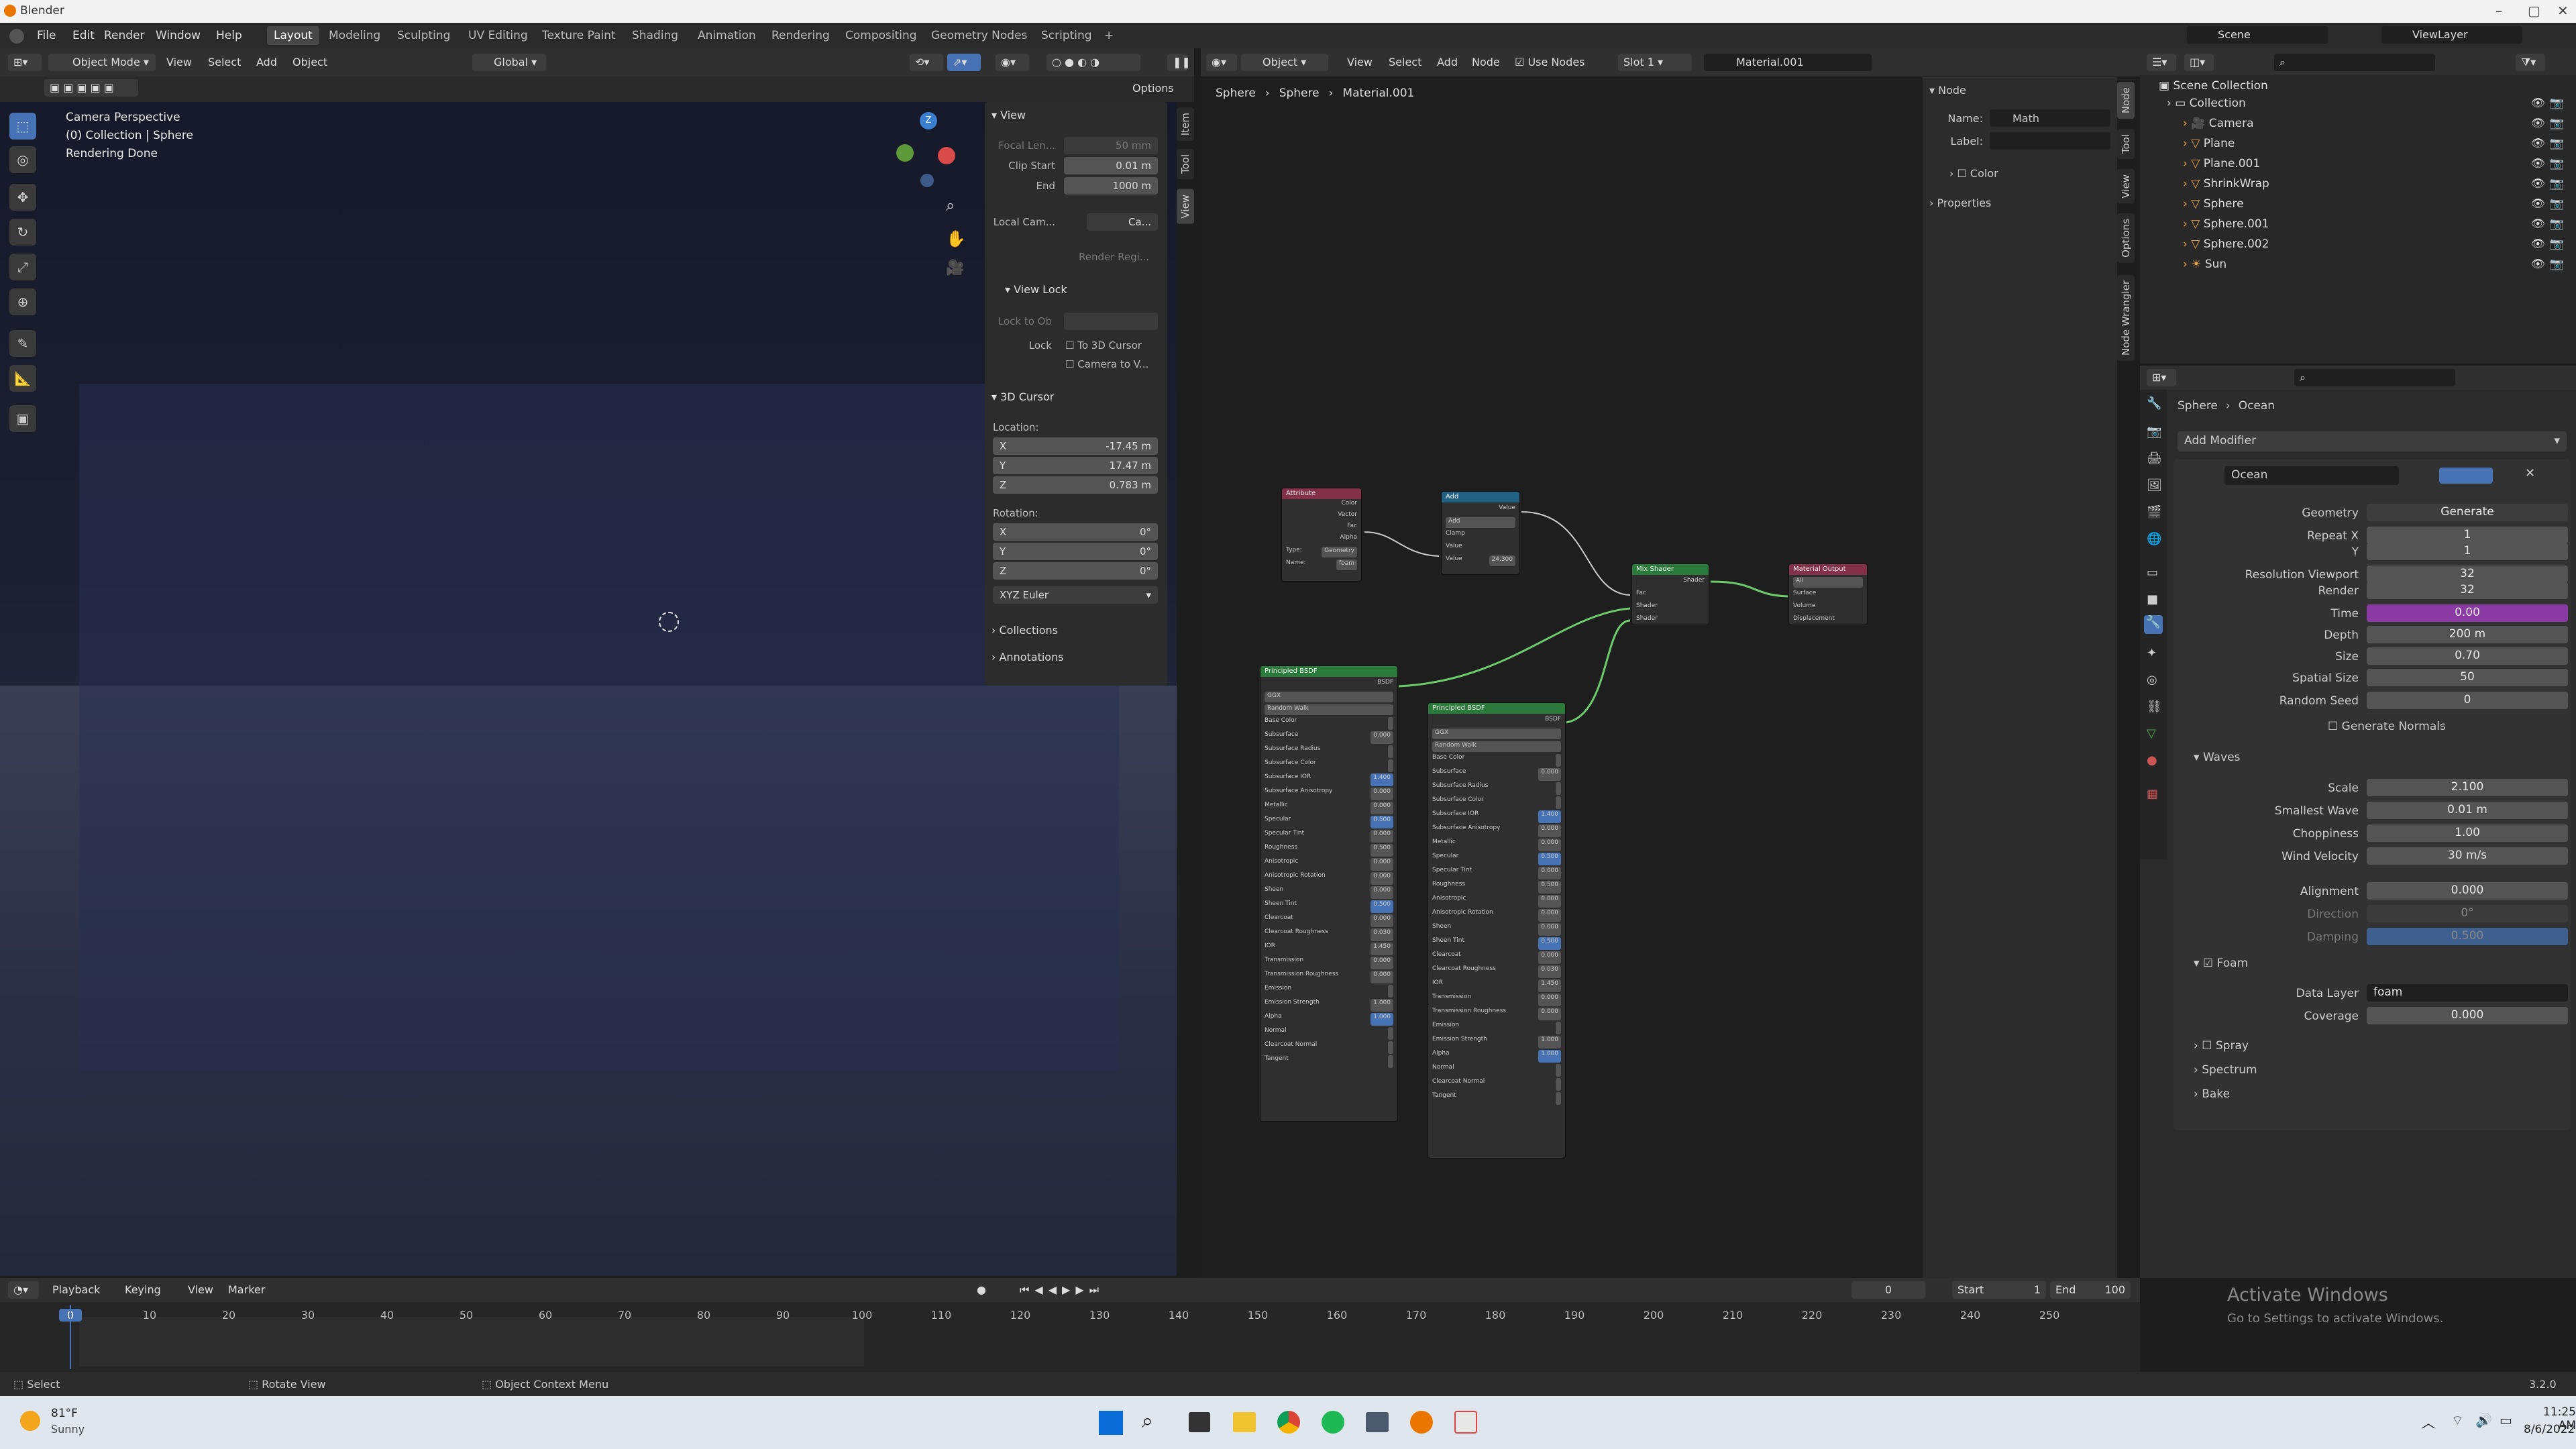 The width and height of the screenshot is (2576, 1449). I want to click on 3d-cursor-header: ▾ 3D Cursor, so click(1022, 396).